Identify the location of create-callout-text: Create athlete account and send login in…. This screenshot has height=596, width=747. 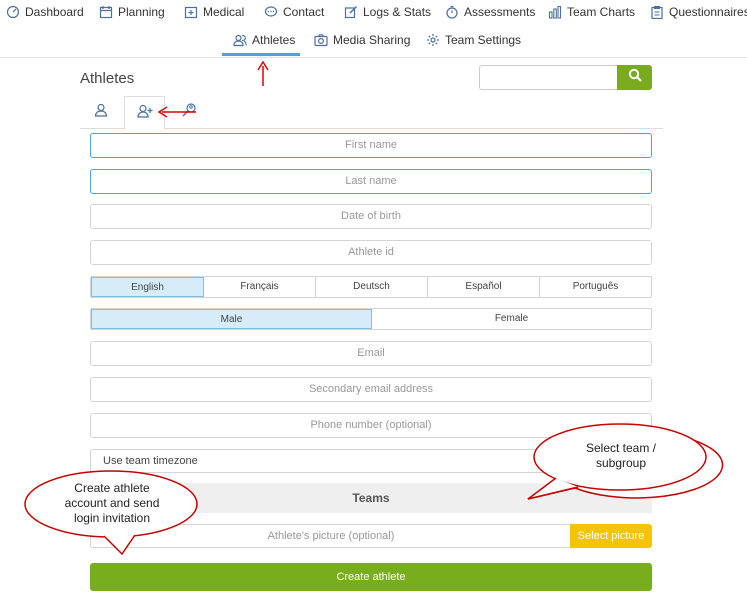
(112, 503).